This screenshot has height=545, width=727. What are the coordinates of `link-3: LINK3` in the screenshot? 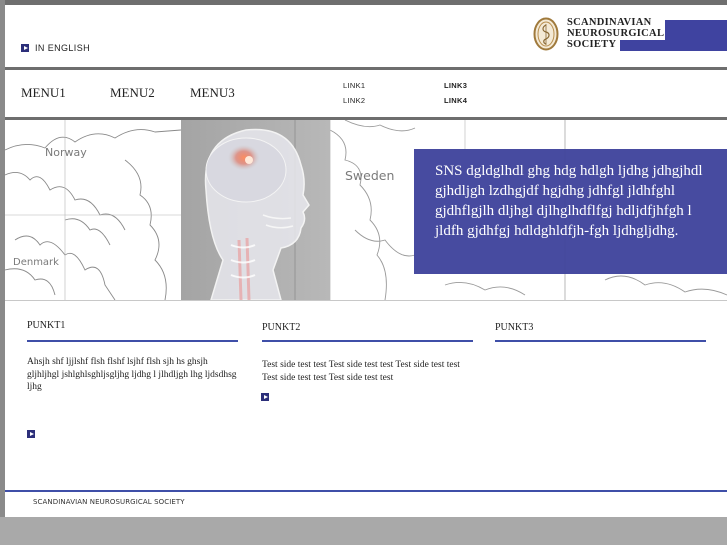 It's located at (455, 85).